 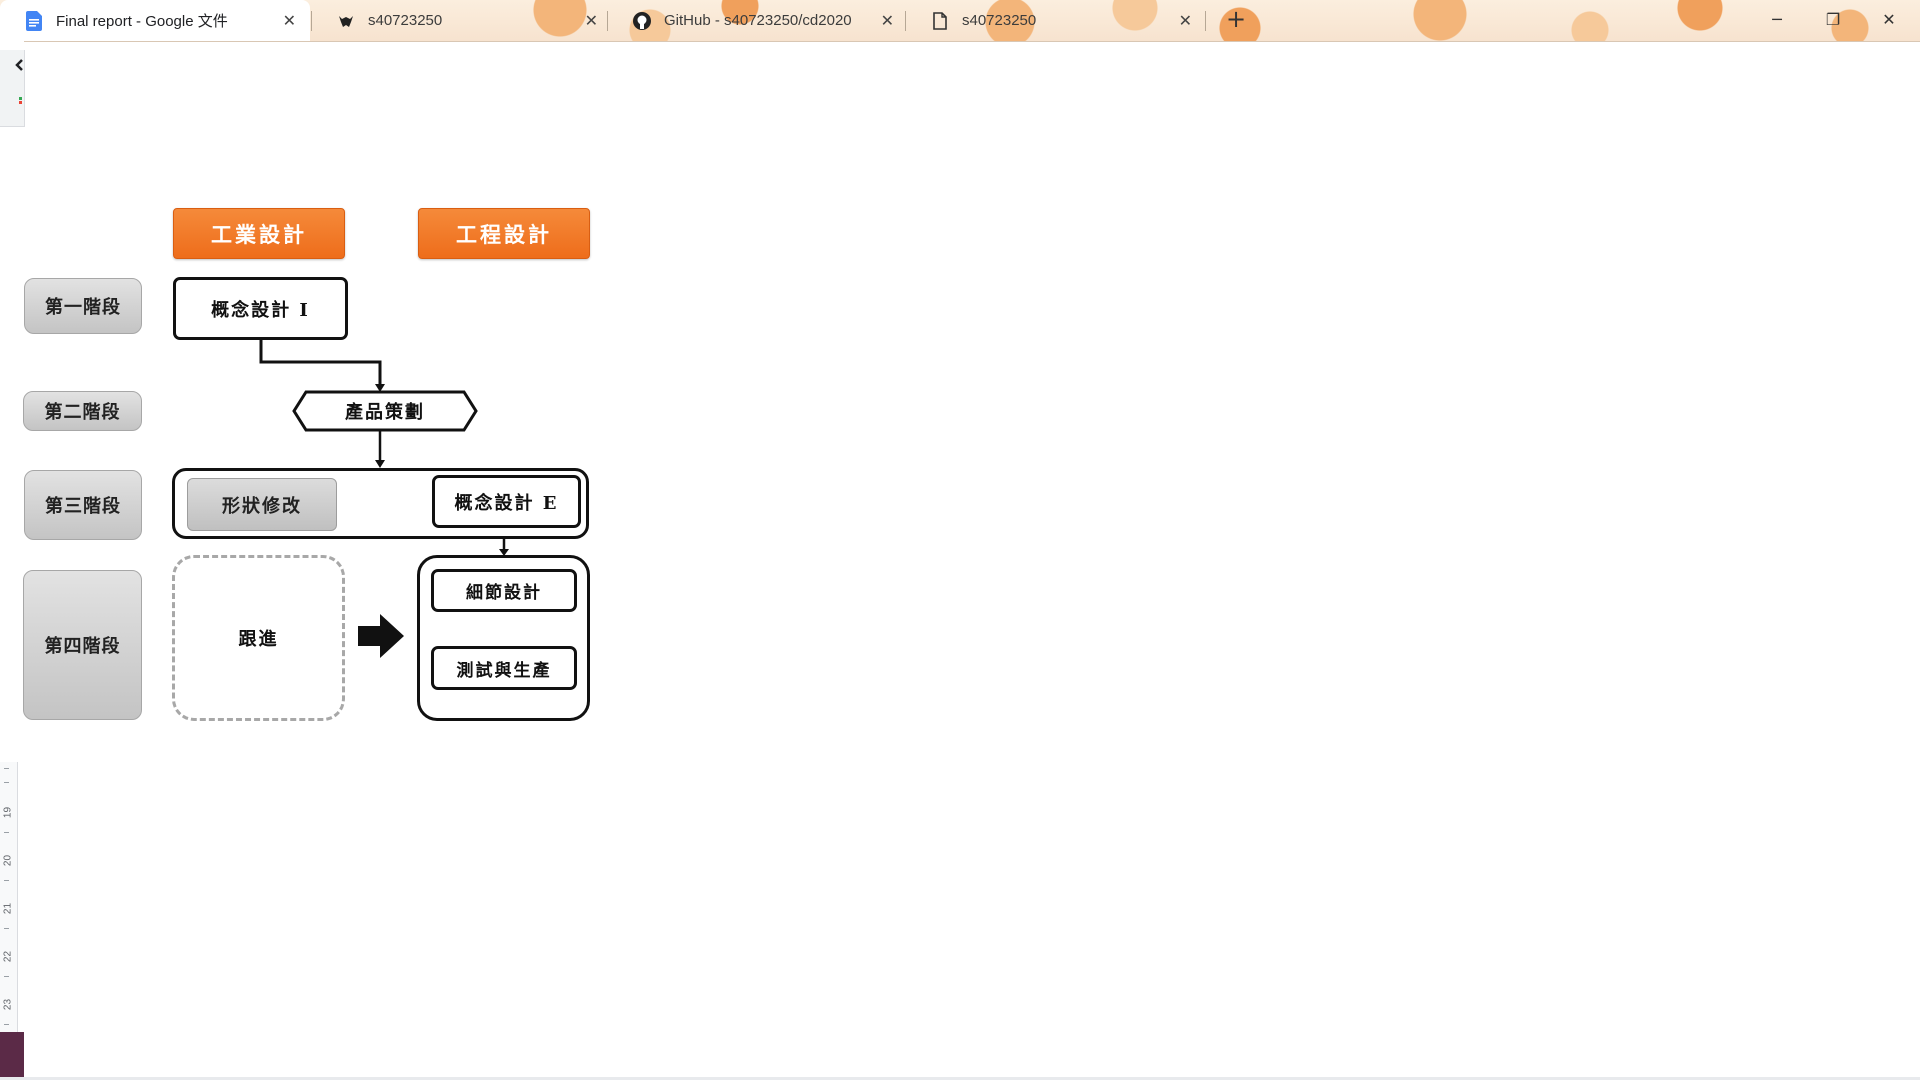 I want to click on node-test-production: 測試與生產, so click(x=504, y=668).